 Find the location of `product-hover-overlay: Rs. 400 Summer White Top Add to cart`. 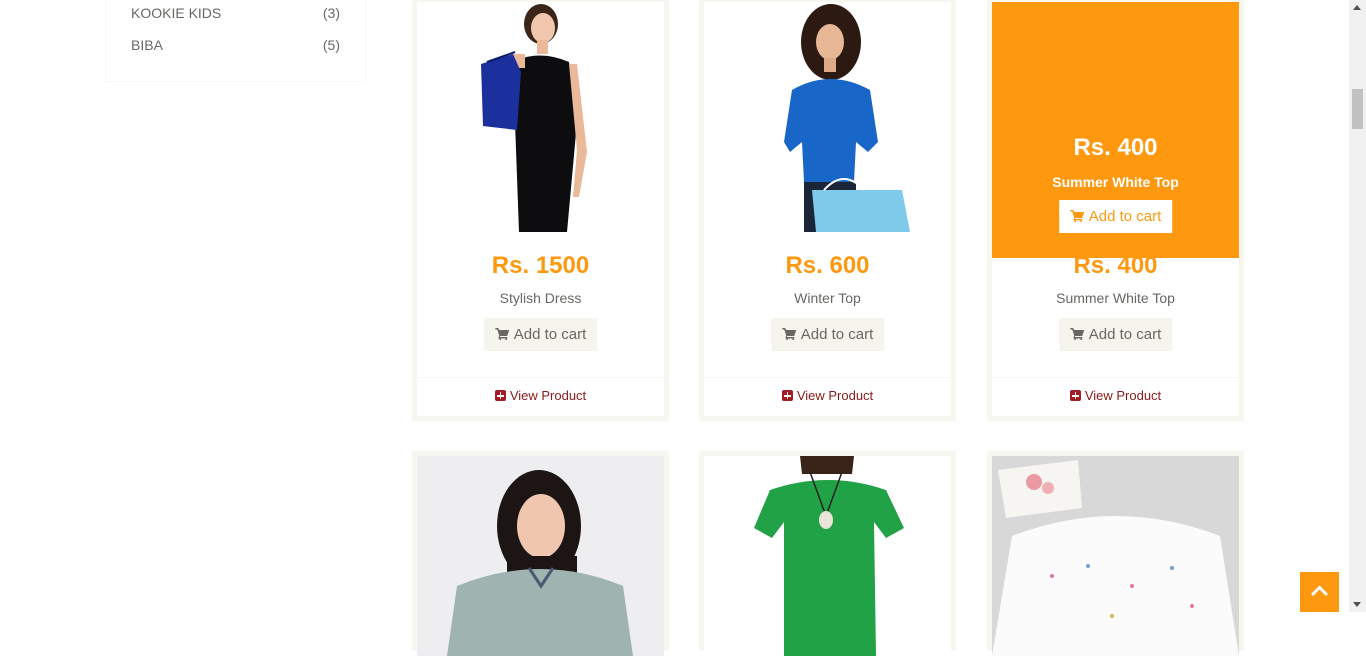

product-hover-overlay: Rs. 400 Summer White Top Add to cart is located at coordinates (1115, 130).